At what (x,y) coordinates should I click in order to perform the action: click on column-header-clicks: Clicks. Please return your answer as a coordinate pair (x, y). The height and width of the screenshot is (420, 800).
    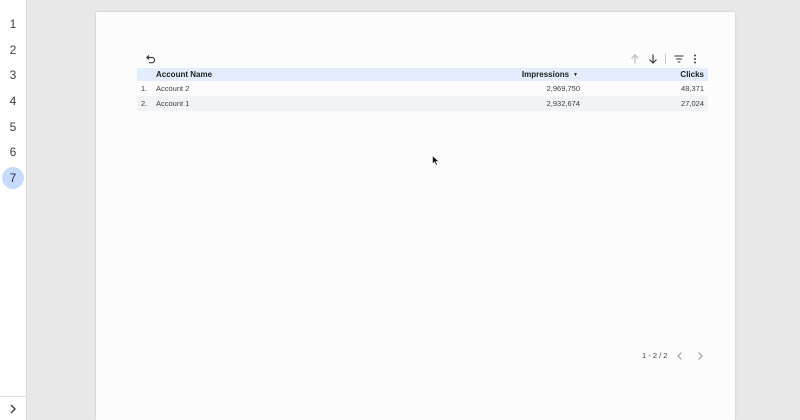
    Looking at the image, I should click on (644, 74).